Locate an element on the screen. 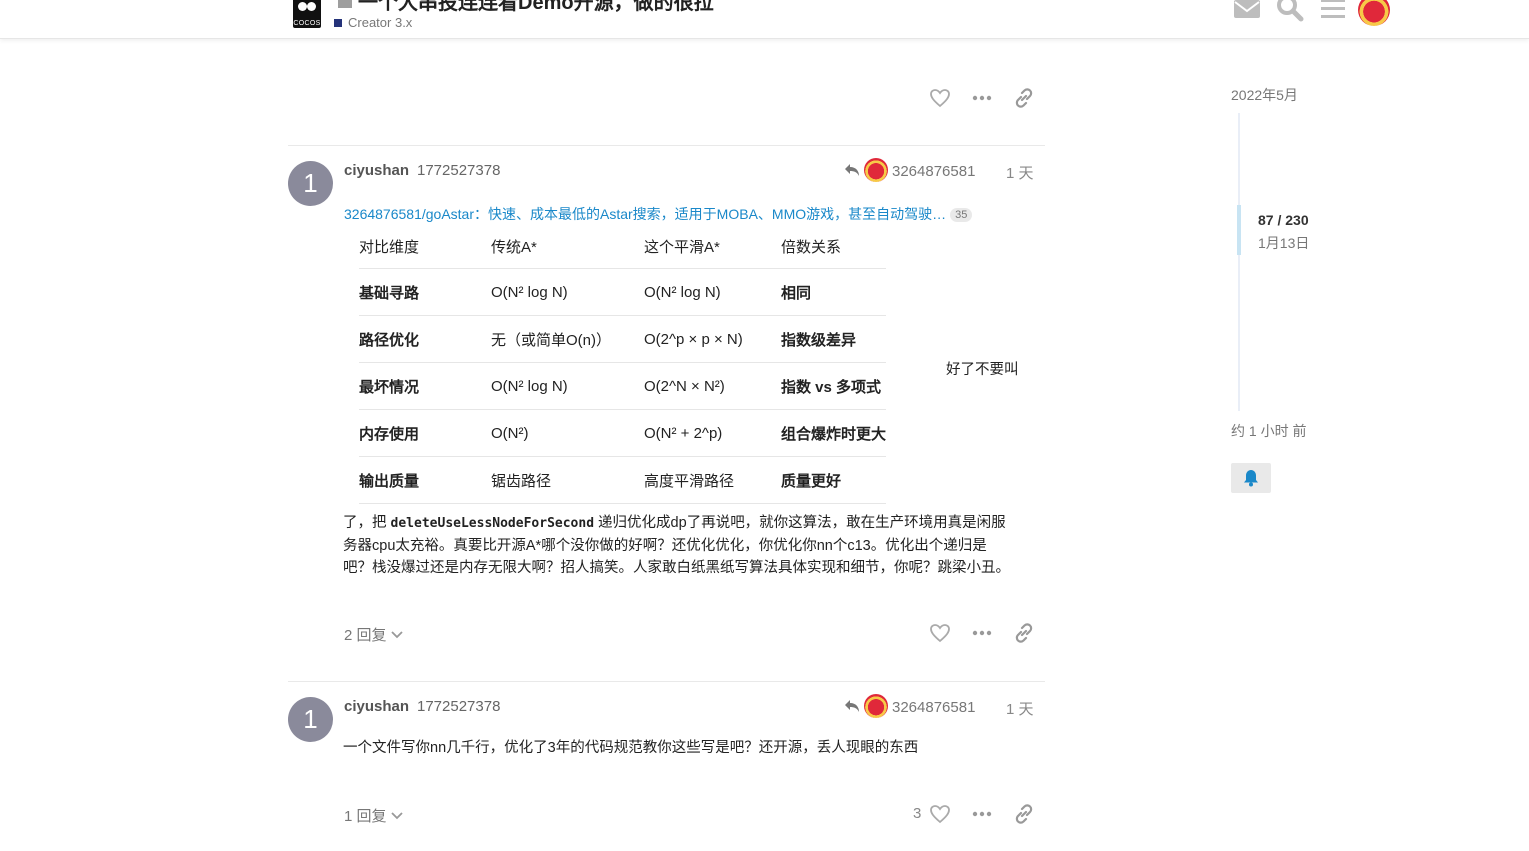 The width and height of the screenshot is (1529, 851). table-row: 输出质量 锯齿路径 高度平滑路径 质量更好 is located at coordinates (622, 480).